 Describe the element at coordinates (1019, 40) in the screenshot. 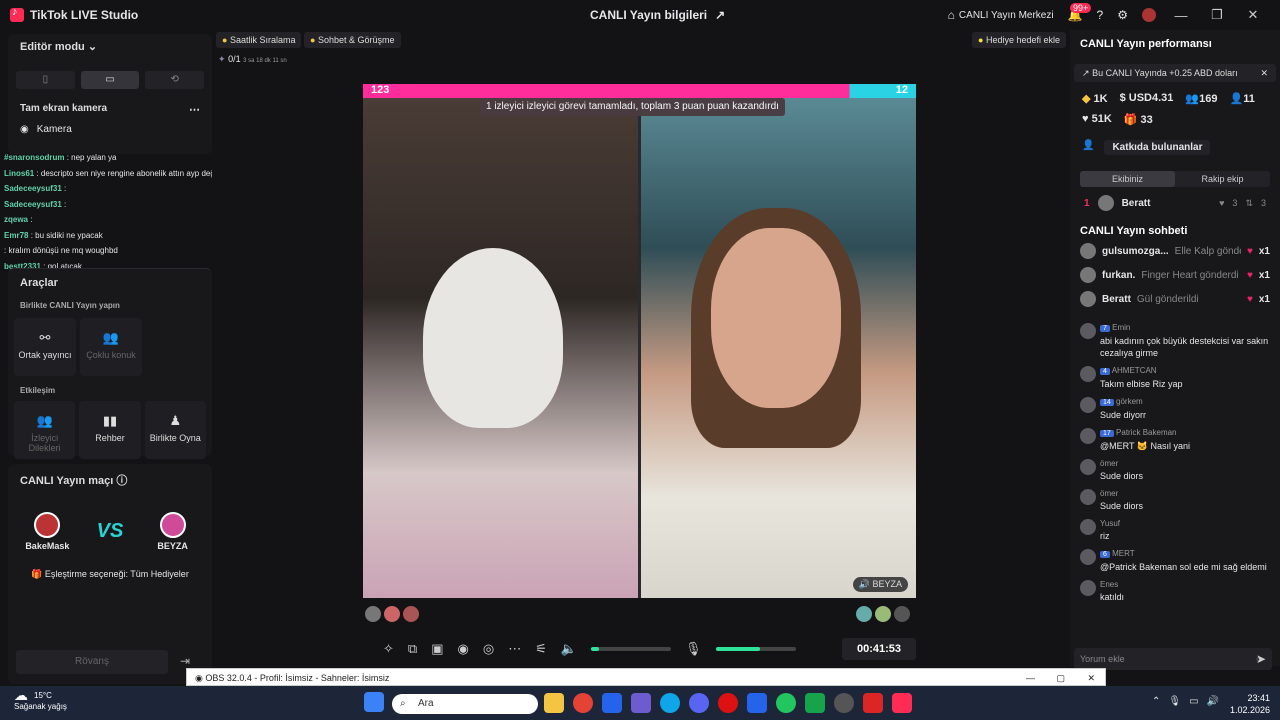

I see `gift-goal-button: ● Hediye hedefi ekle` at that location.